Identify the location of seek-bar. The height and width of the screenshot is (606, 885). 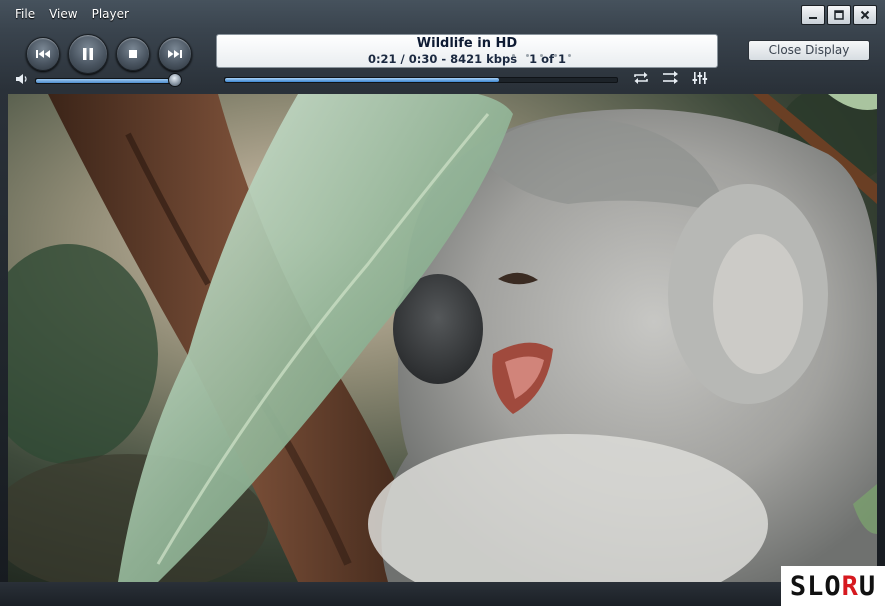
(421, 80).